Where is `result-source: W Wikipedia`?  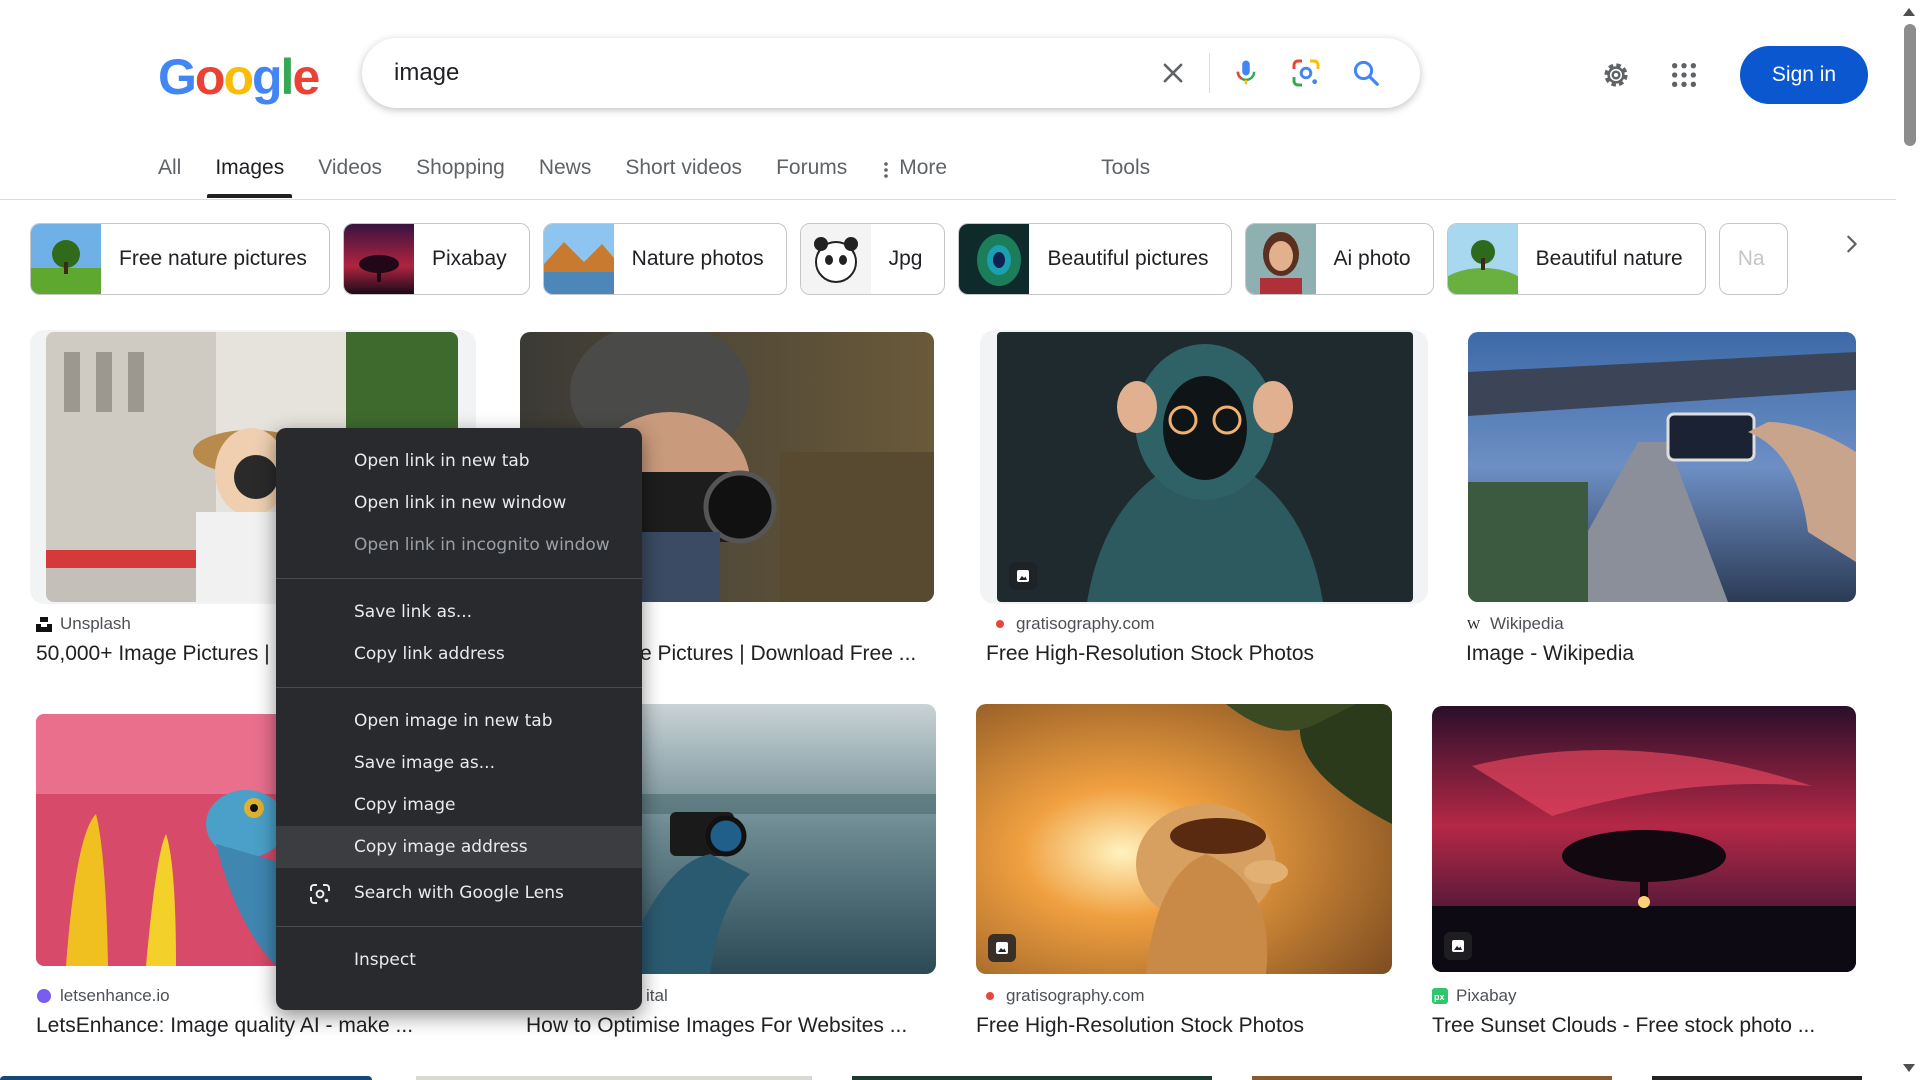 result-source: W Wikipedia is located at coordinates (1515, 624).